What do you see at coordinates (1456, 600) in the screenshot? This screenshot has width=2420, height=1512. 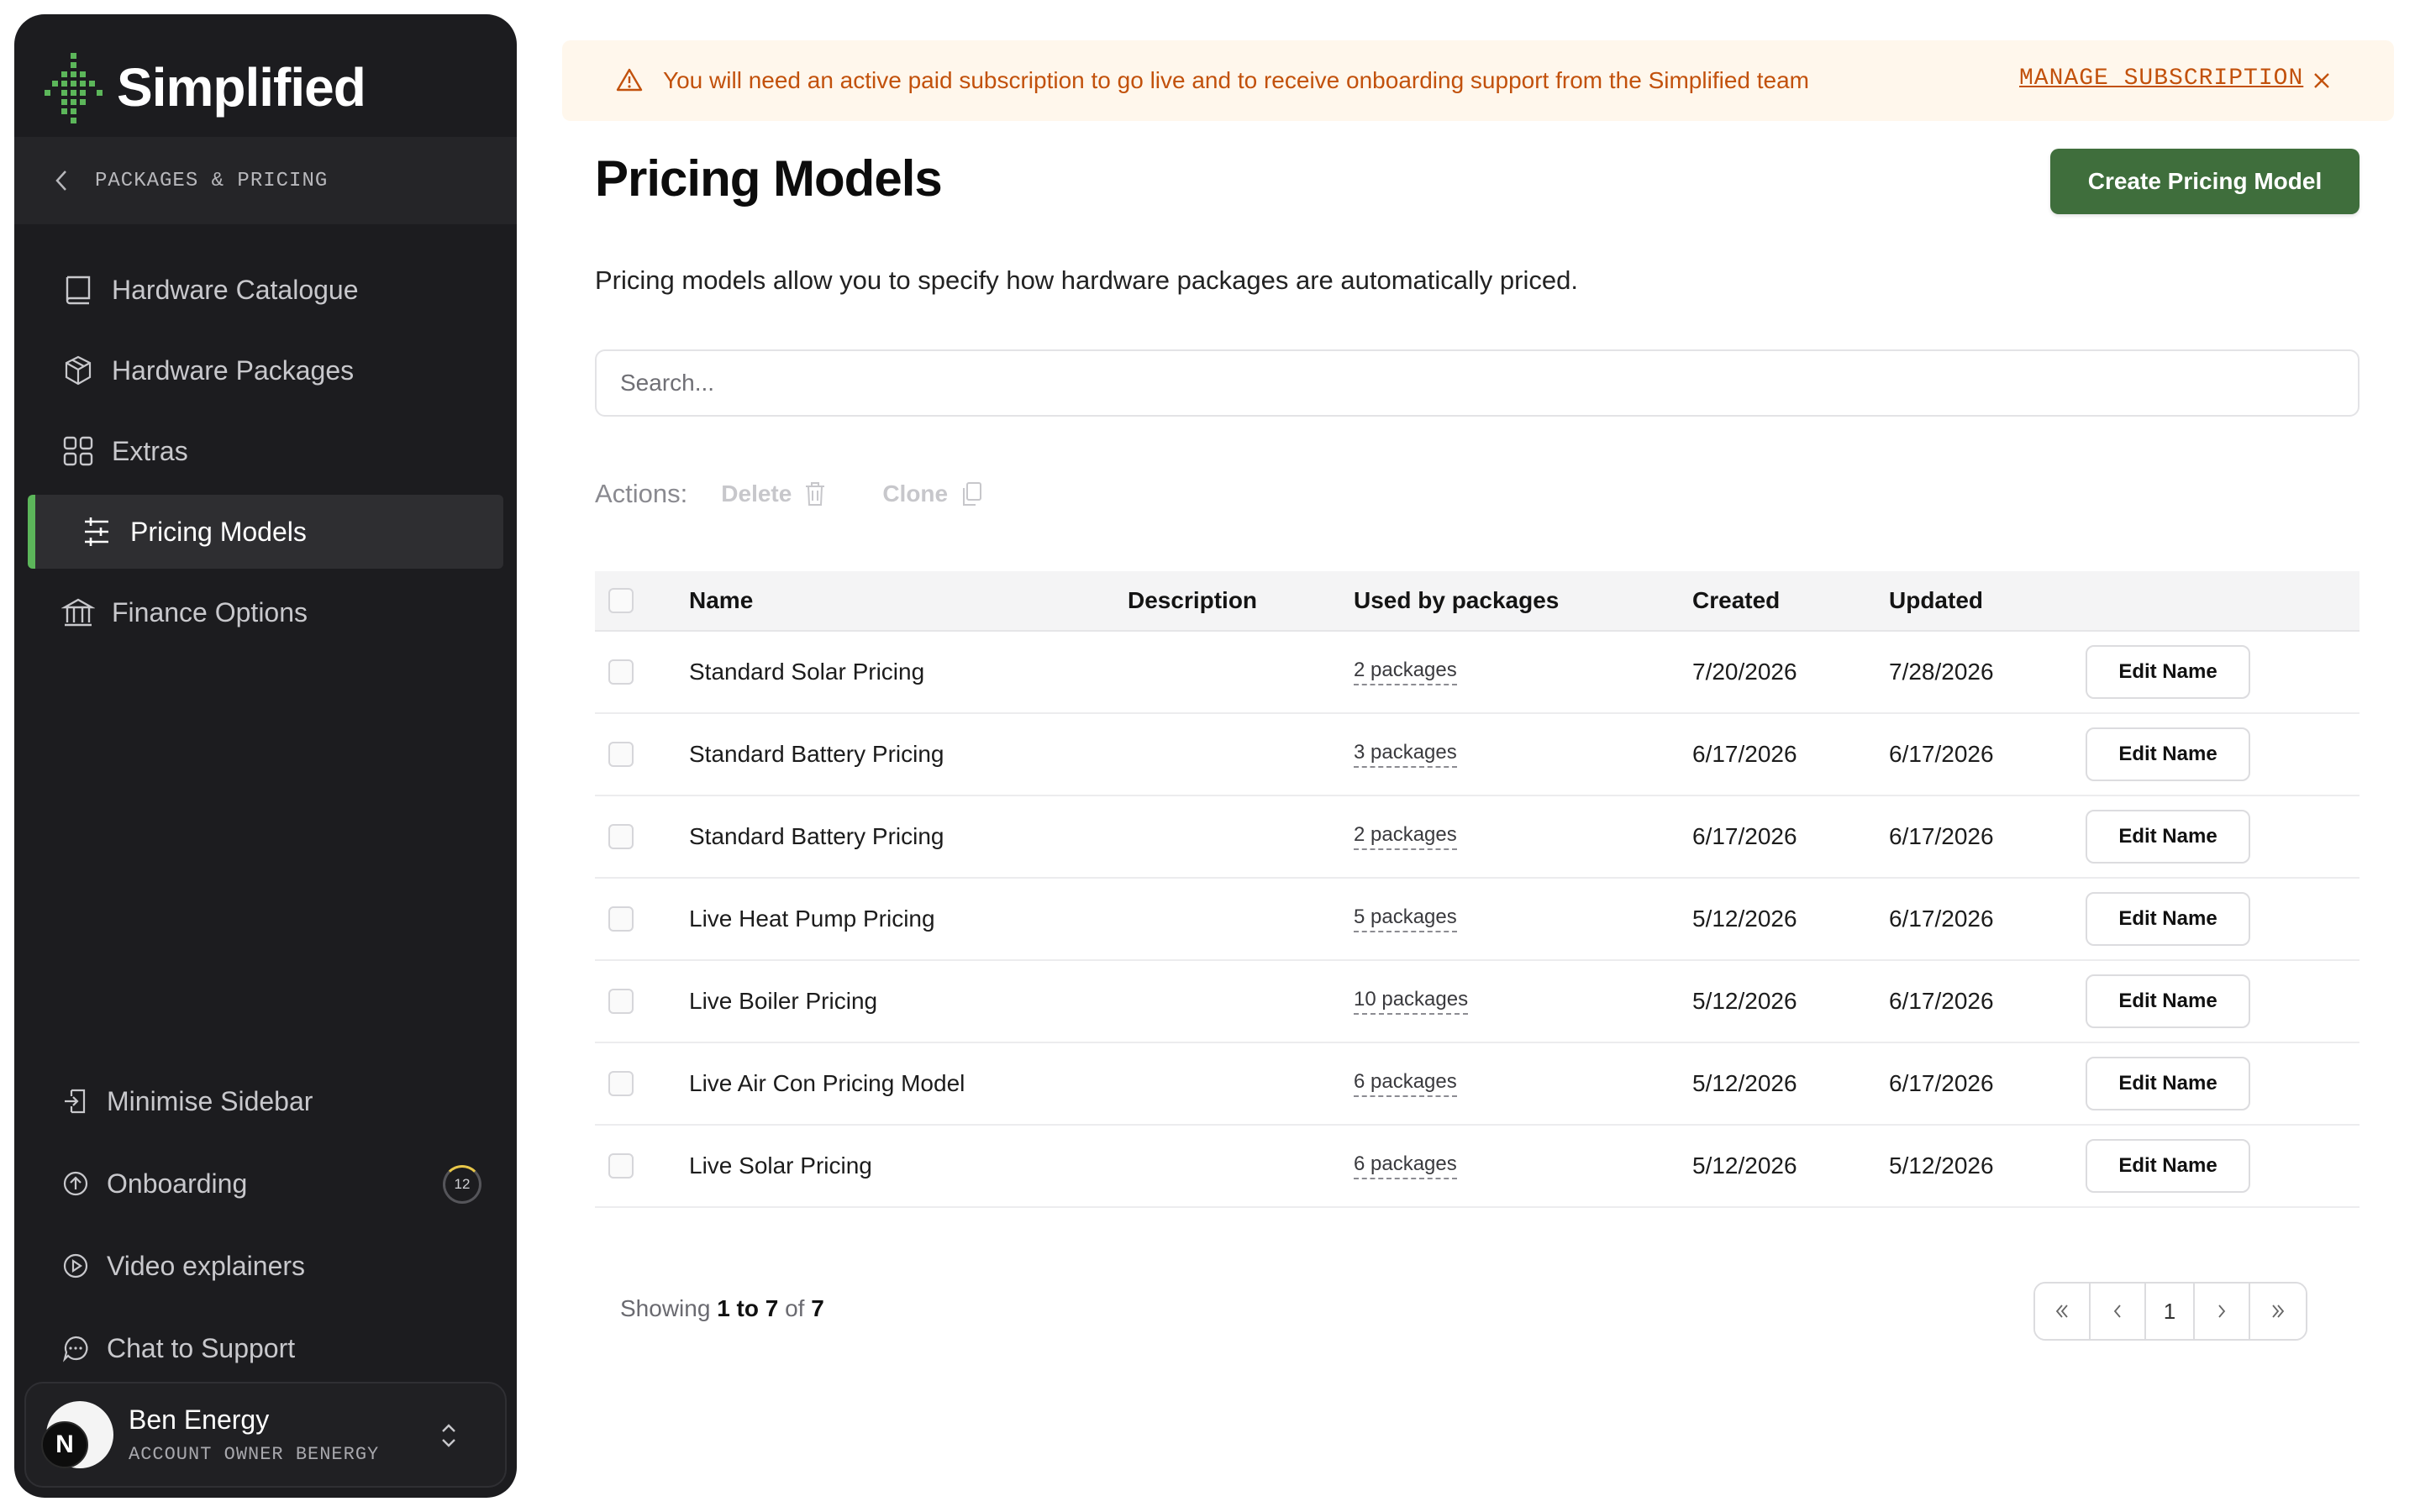 I see `column-used-by-packages: Used by packages` at bounding box center [1456, 600].